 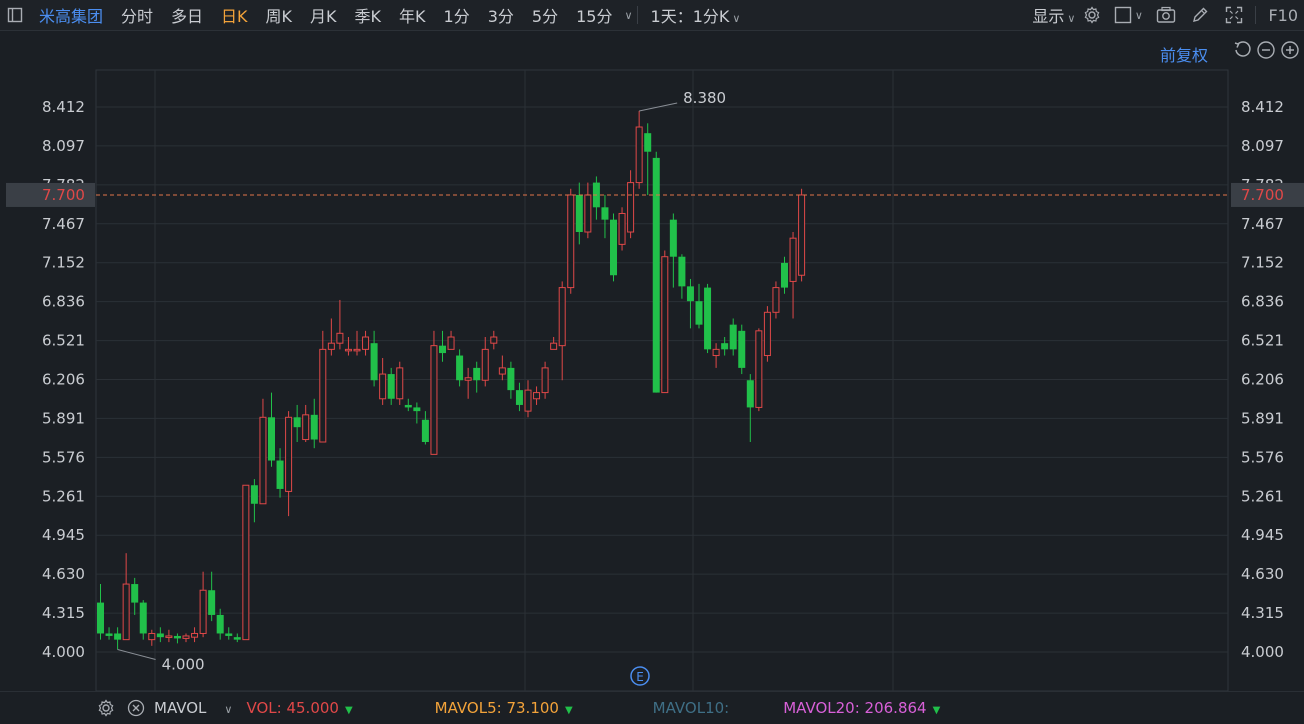 What do you see at coordinates (504, 708) in the screenshot?
I see `mavol5-readout: MAVOL5: 73.100 ▼` at bounding box center [504, 708].